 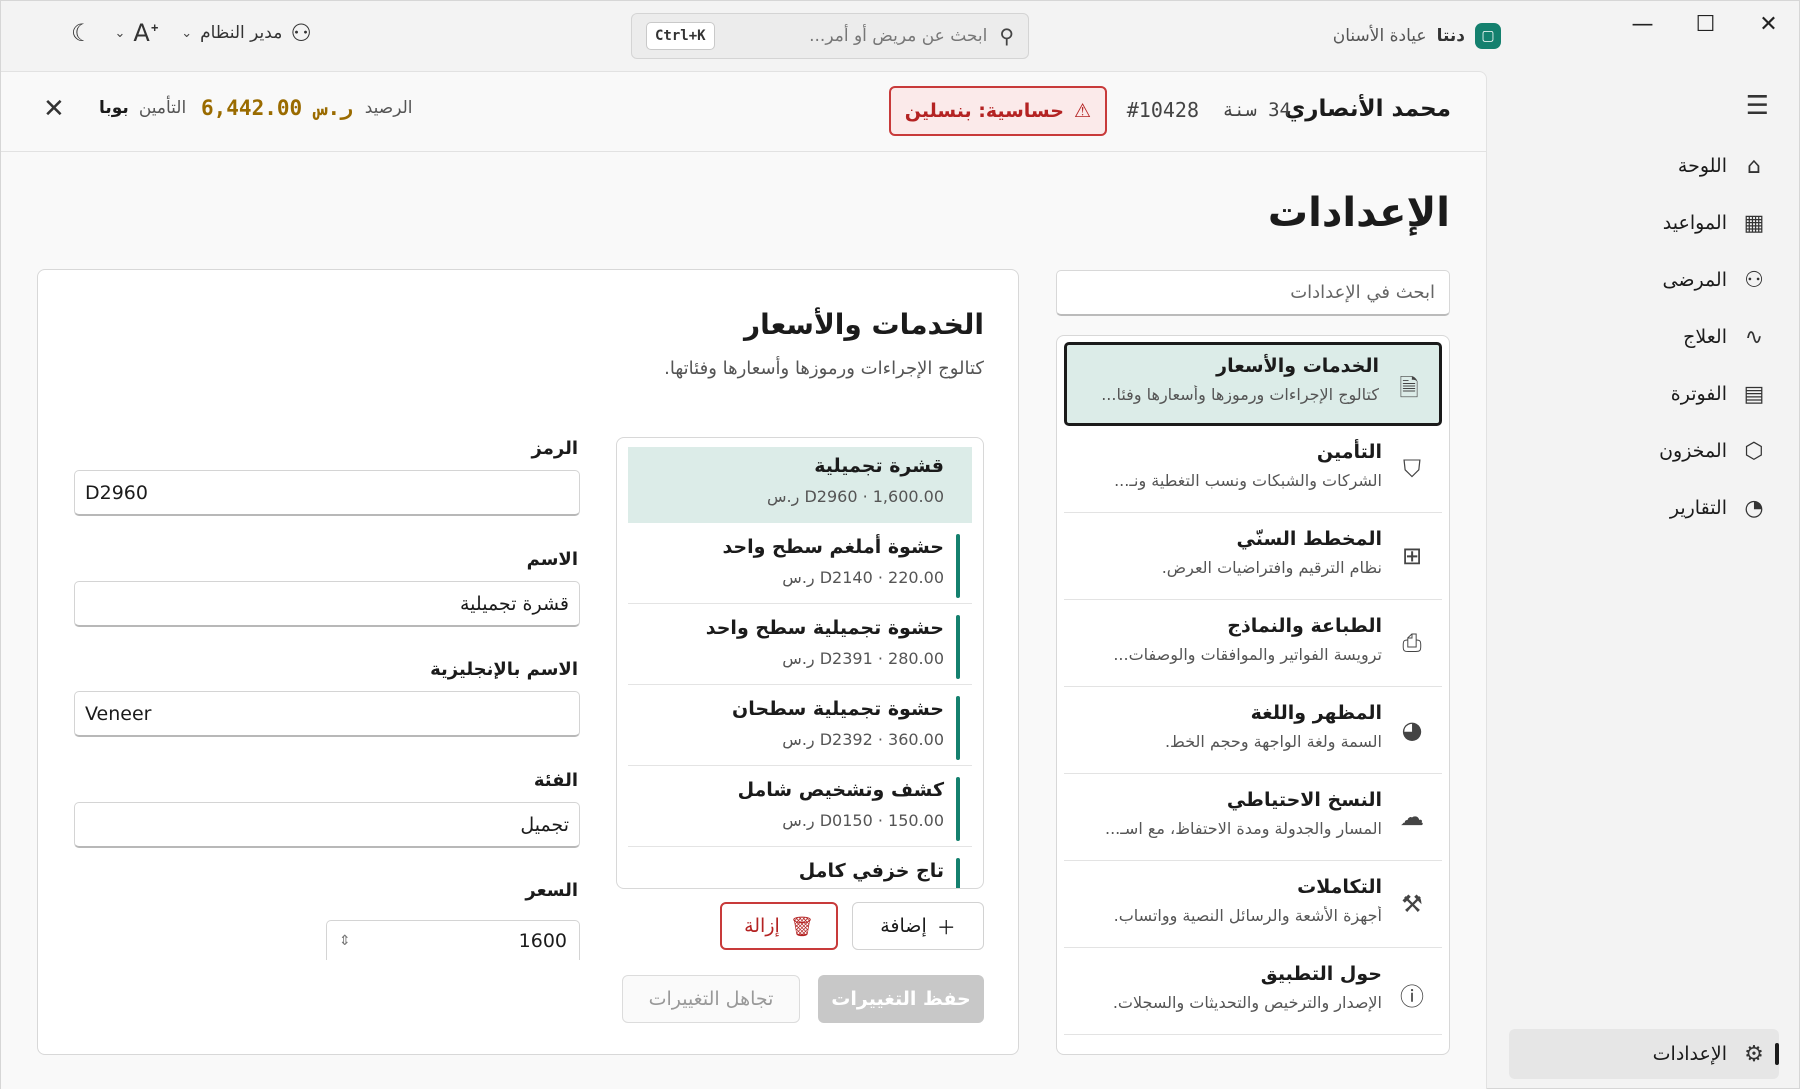 I want to click on service-item: حشوة تجميلية سطح واحد D2391 · 280.00 ر.س, so click(x=800, y=647).